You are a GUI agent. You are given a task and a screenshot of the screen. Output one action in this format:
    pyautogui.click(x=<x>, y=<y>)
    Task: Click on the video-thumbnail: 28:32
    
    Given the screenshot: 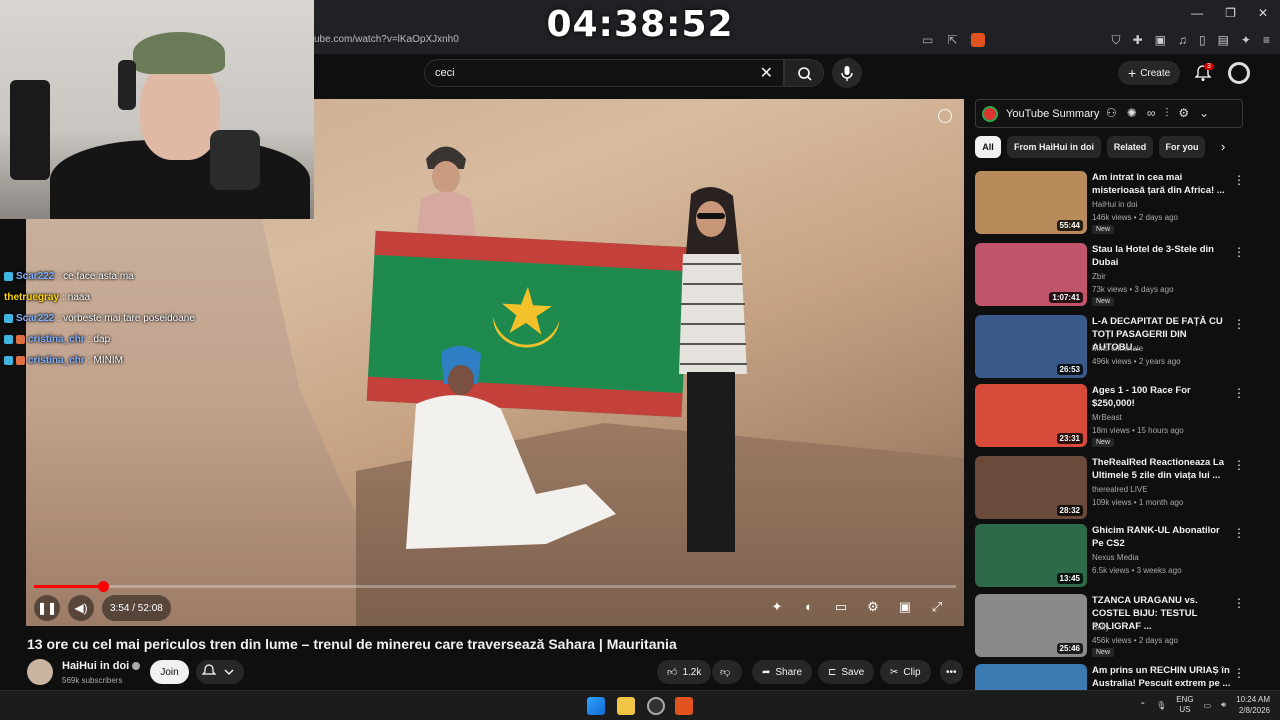 What is the action you would take?
    pyautogui.click(x=1031, y=487)
    